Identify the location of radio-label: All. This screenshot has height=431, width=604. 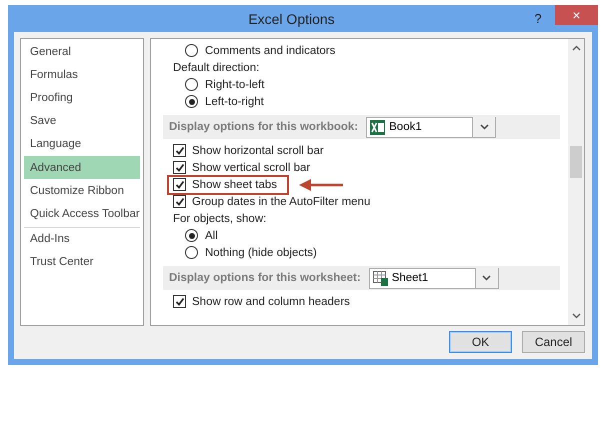
(211, 236).